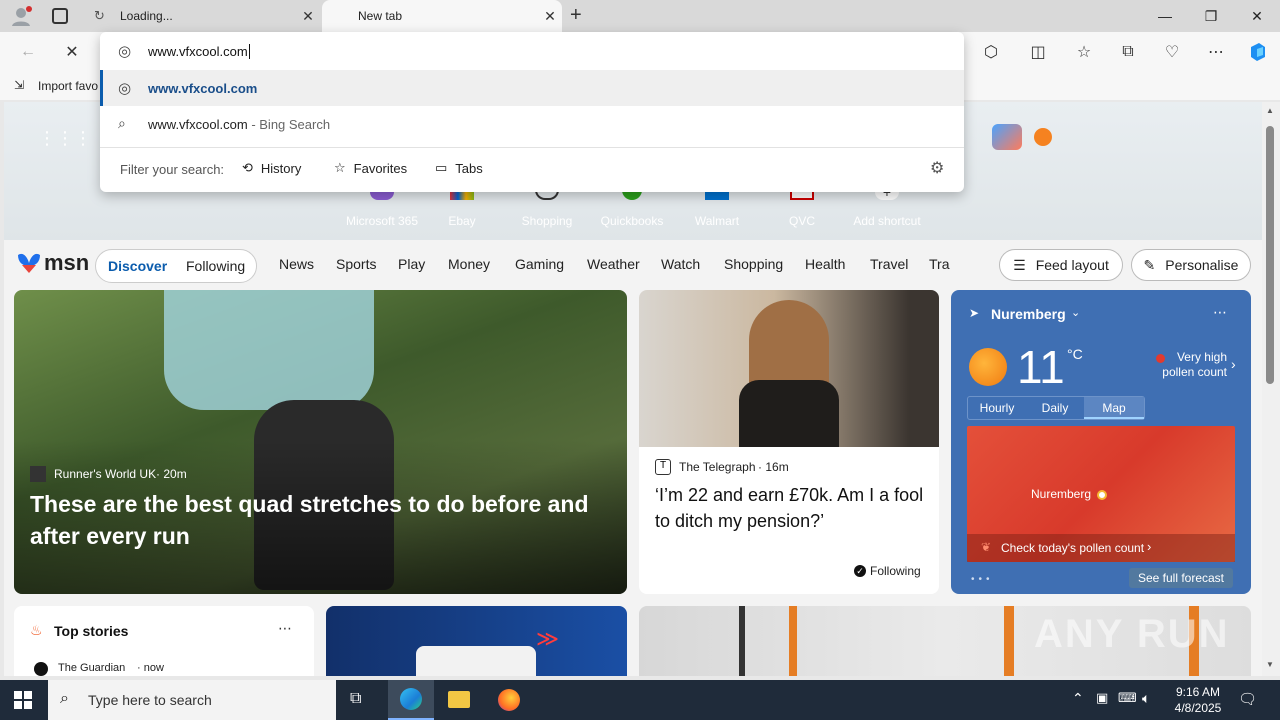  Describe the element at coordinates (940, 264) in the screenshot. I see `nav-traffic: Tra` at that location.